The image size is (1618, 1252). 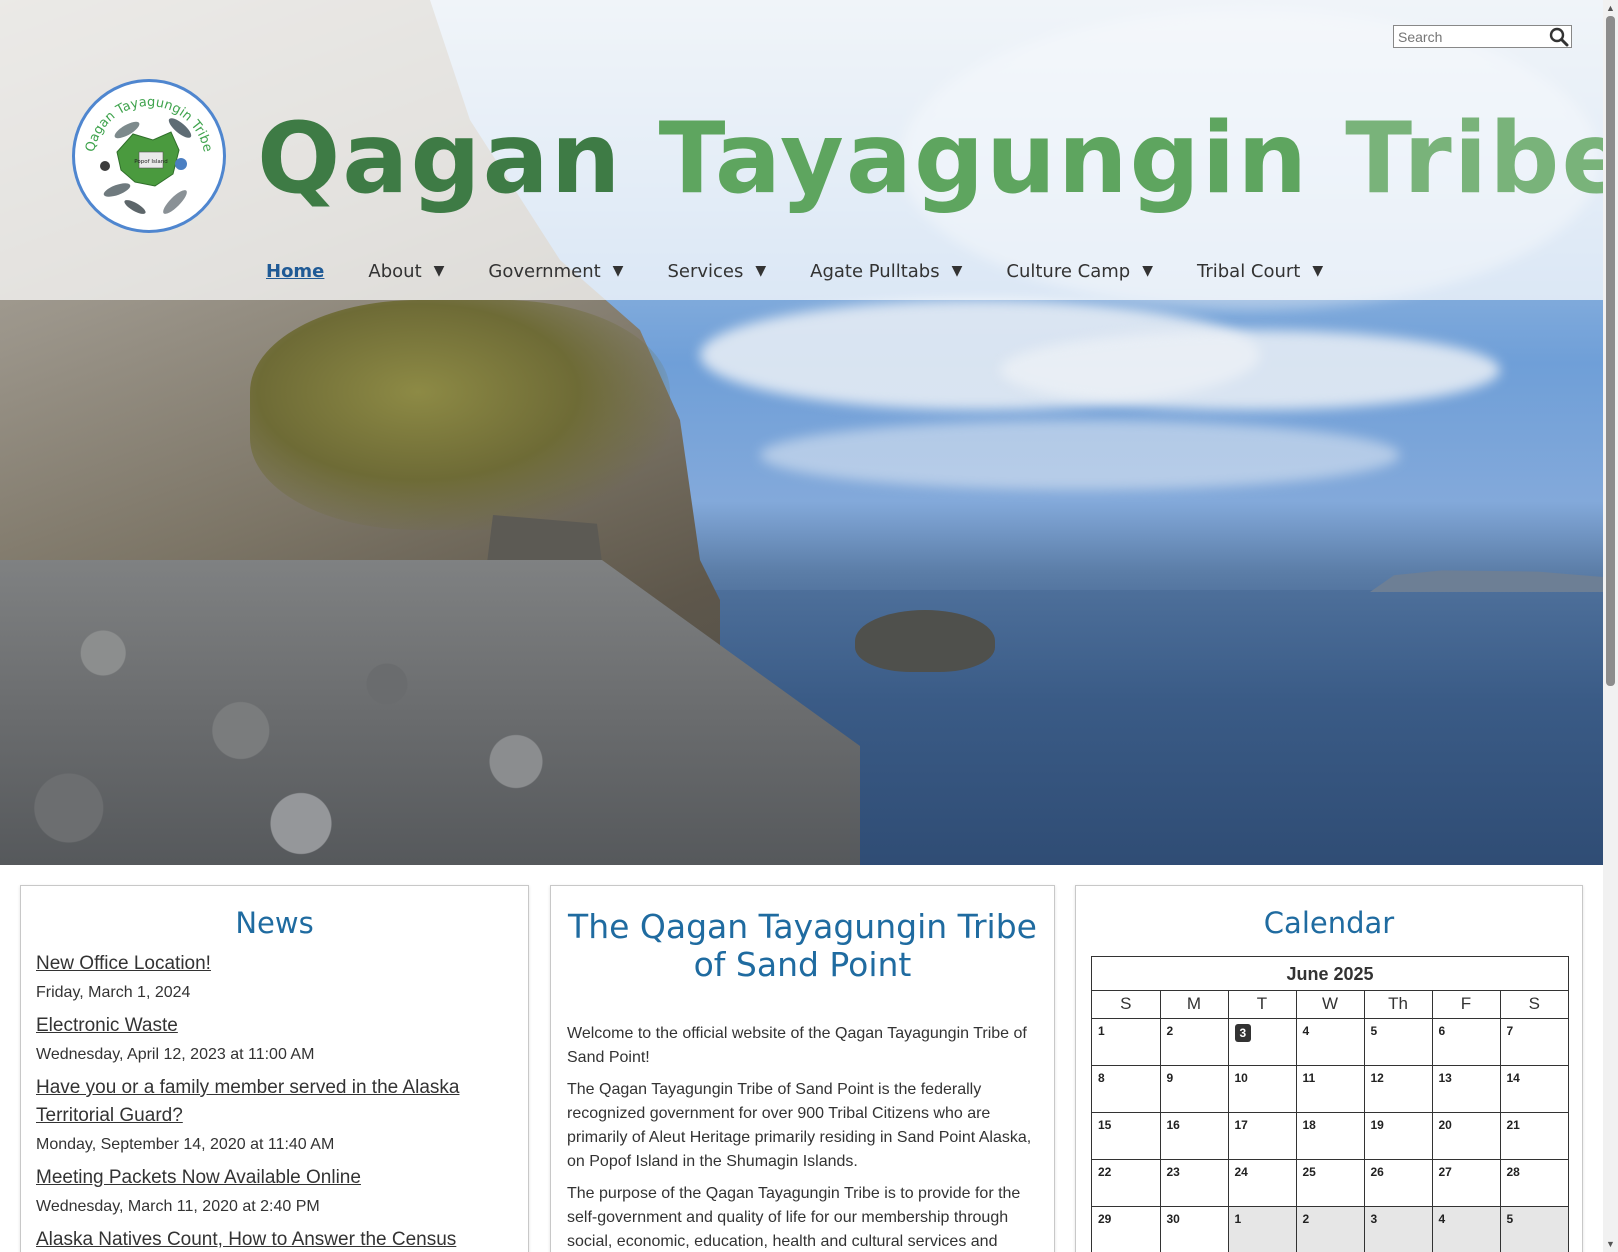 I want to click on calendar-day-next-month: 5, so click(x=1534, y=1229).